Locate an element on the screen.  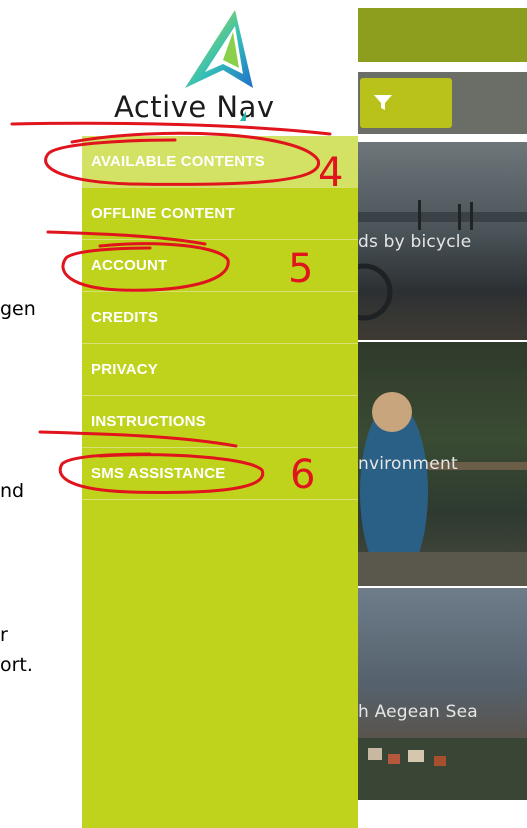
content-card: h Aegean Sea is located at coordinates (442, 694).